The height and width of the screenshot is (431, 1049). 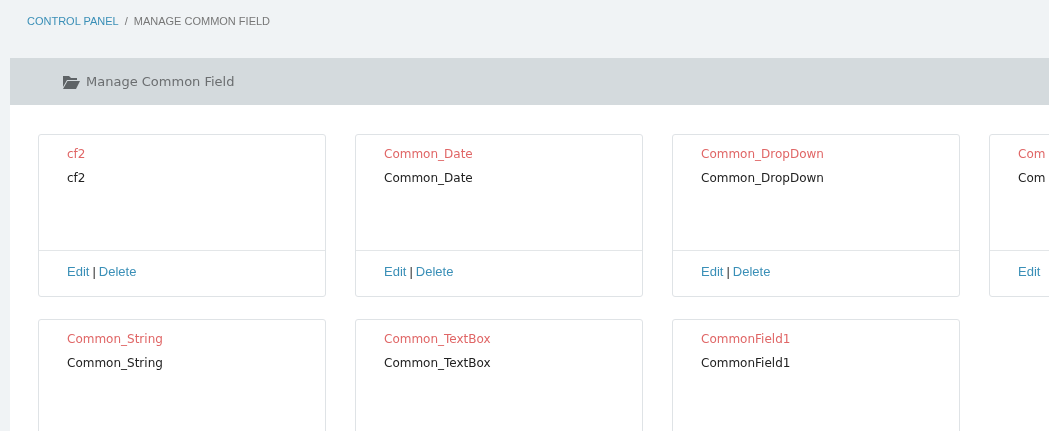 What do you see at coordinates (71, 81) in the screenshot?
I see `folder-icon` at bounding box center [71, 81].